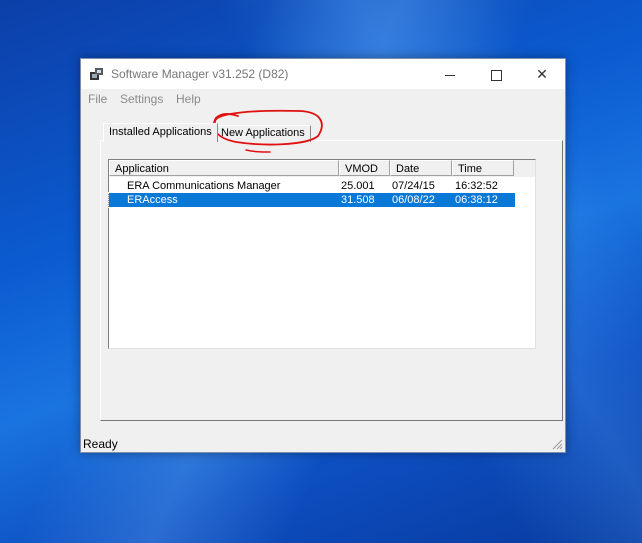 Image resolution: width=642 pixels, height=543 pixels. Describe the element at coordinates (557, 444) in the screenshot. I see `resize-grip-icon` at that location.